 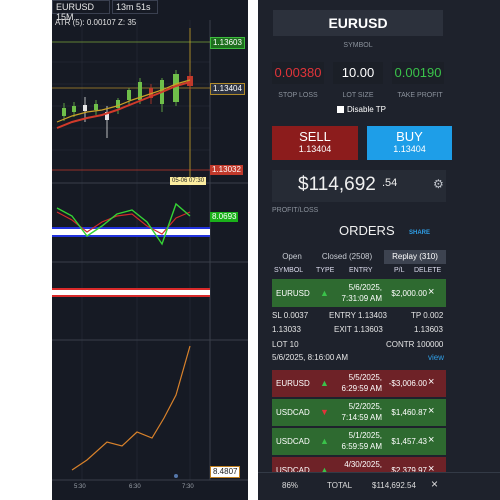 I want to click on detail-entry: ENTRY 1.13403, so click(x=358, y=315).